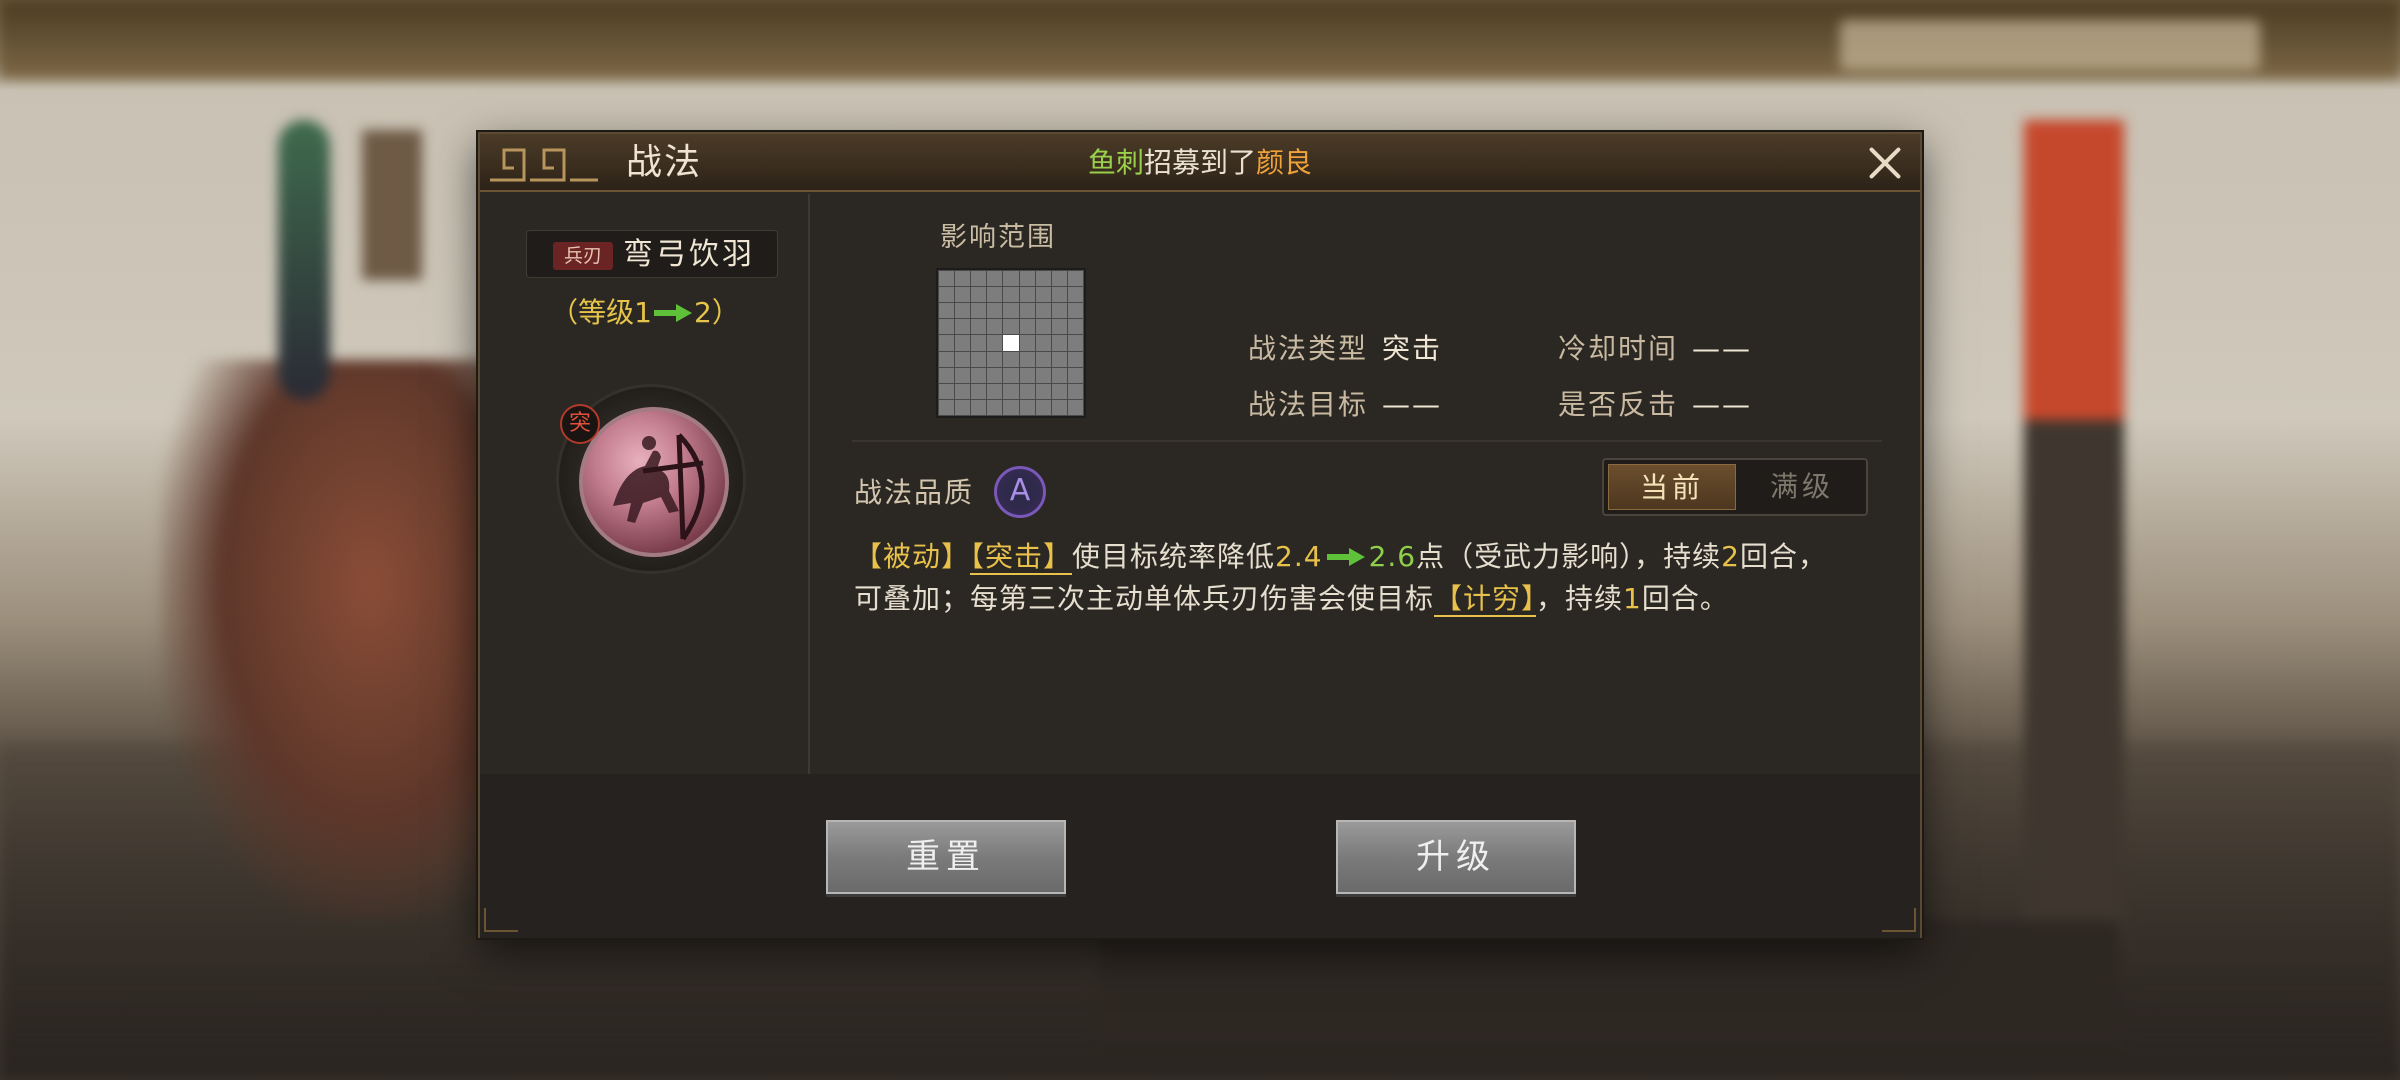  Describe the element at coordinates (1174, 556) in the screenshot. I see `desc-text1: 使目标统率降低` at that location.